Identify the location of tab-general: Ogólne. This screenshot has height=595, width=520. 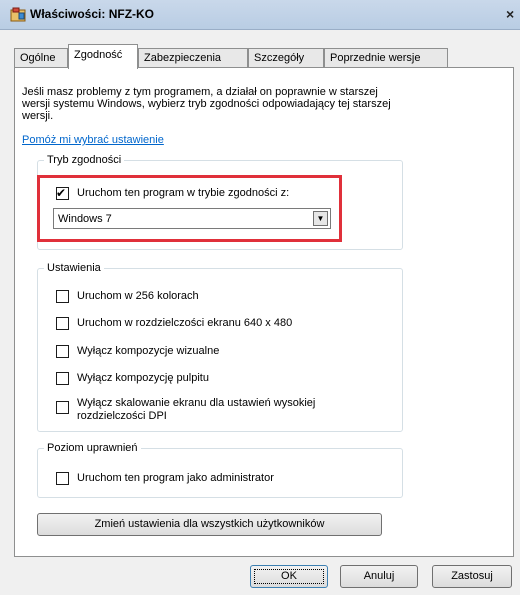
(41, 58).